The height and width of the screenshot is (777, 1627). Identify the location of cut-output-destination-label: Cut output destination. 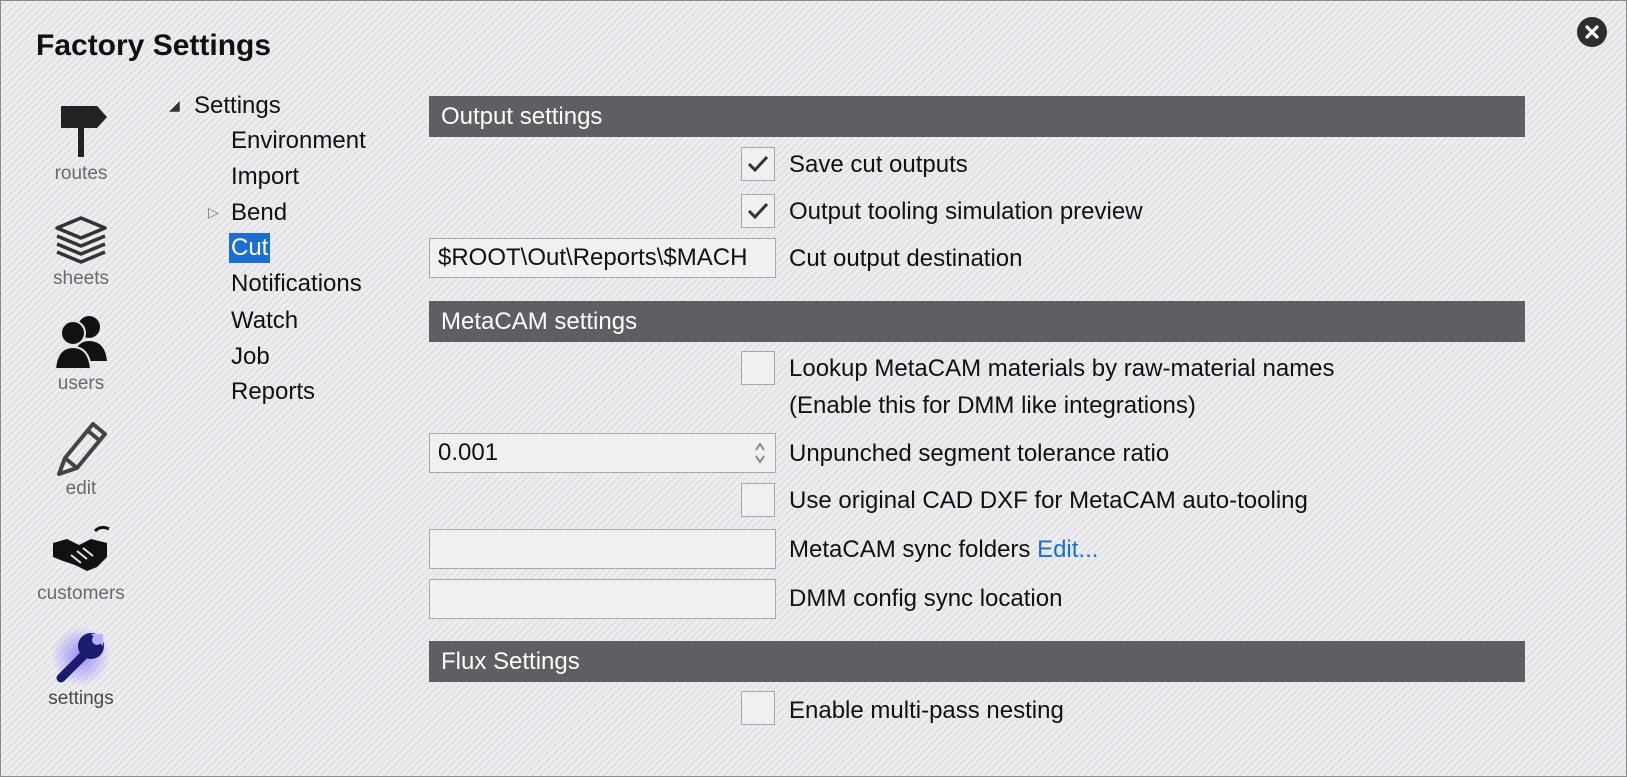
(906, 258).